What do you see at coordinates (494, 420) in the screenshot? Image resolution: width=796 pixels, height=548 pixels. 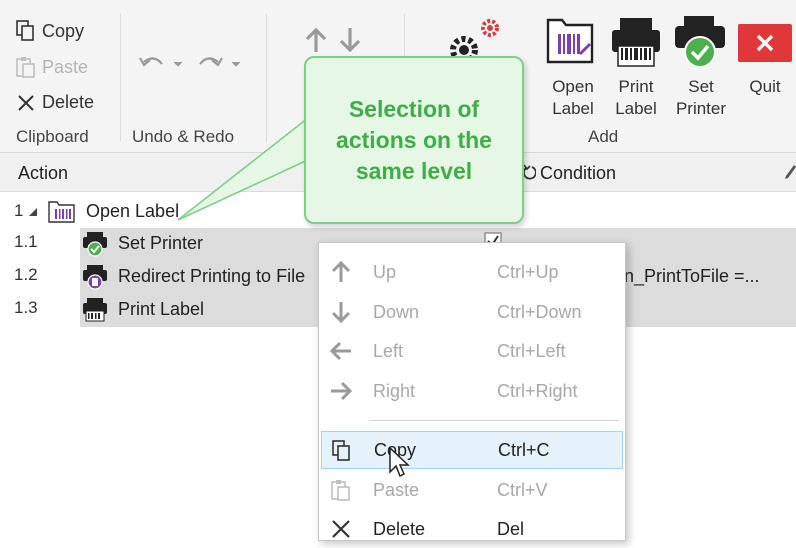 I see `menu-separator` at bounding box center [494, 420].